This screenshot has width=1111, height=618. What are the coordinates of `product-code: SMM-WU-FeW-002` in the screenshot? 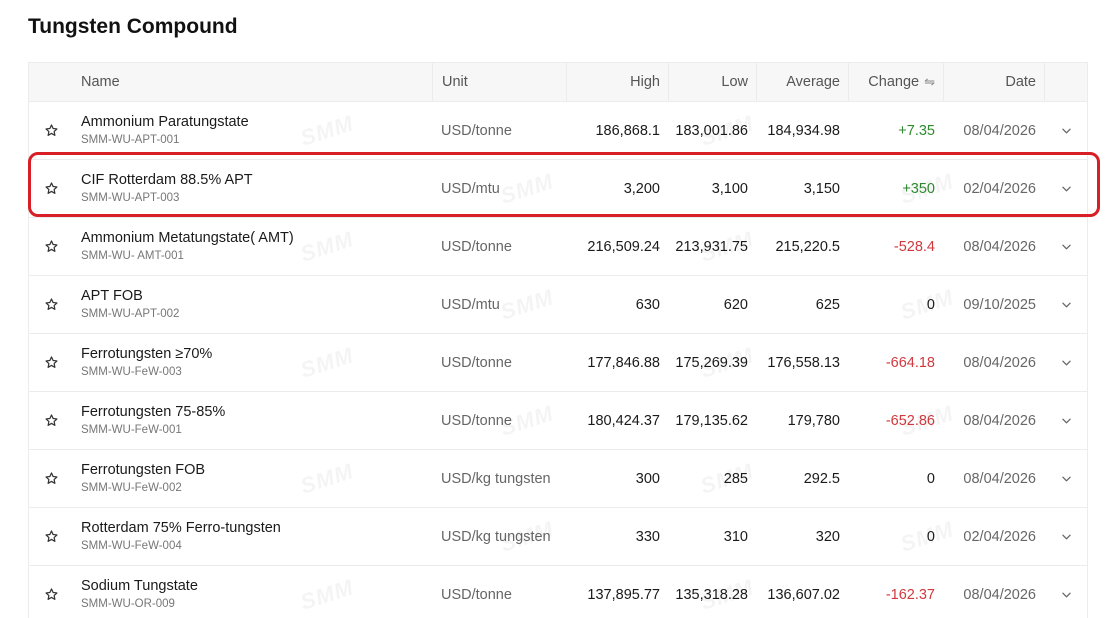 It's located at (131, 488).